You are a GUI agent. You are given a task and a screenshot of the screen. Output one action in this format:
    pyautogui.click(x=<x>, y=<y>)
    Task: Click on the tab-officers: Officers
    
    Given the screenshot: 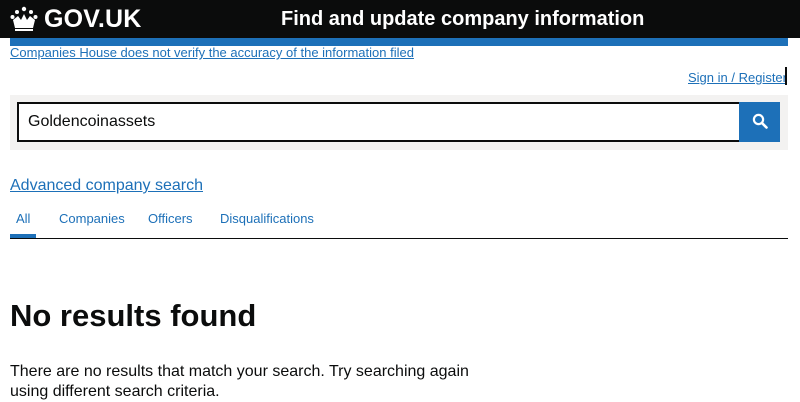 What is the action you would take?
    pyautogui.click(x=170, y=218)
    